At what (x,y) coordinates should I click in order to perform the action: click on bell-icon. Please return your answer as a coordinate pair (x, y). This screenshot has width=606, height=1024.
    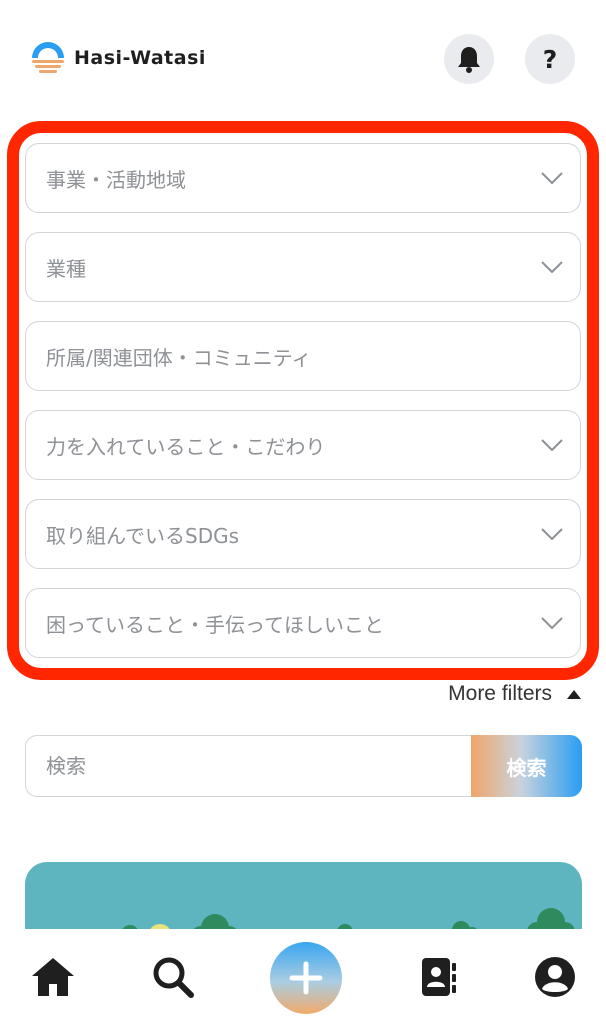
    Looking at the image, I should click on (469, 60).